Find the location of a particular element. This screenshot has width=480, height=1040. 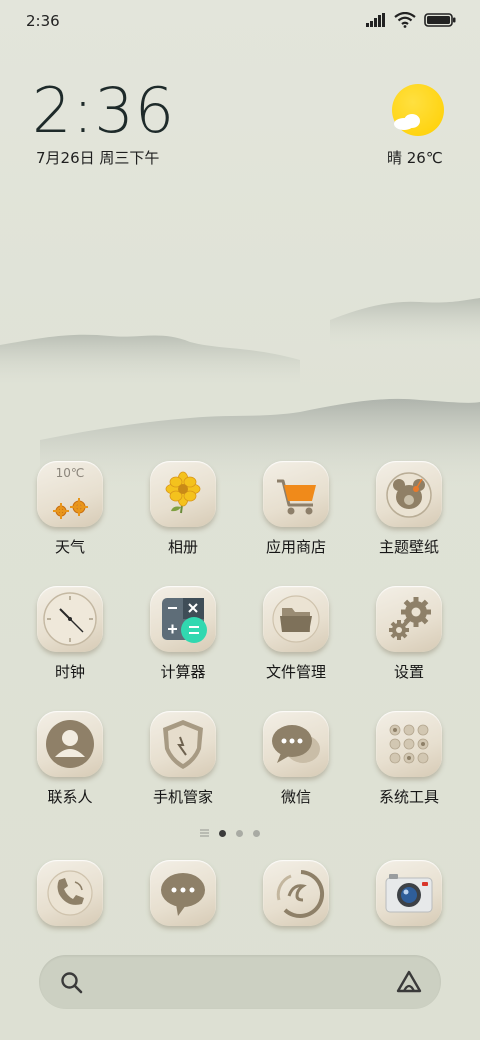

app-app-store: 应用商店 is located at coordinates (296, 509).